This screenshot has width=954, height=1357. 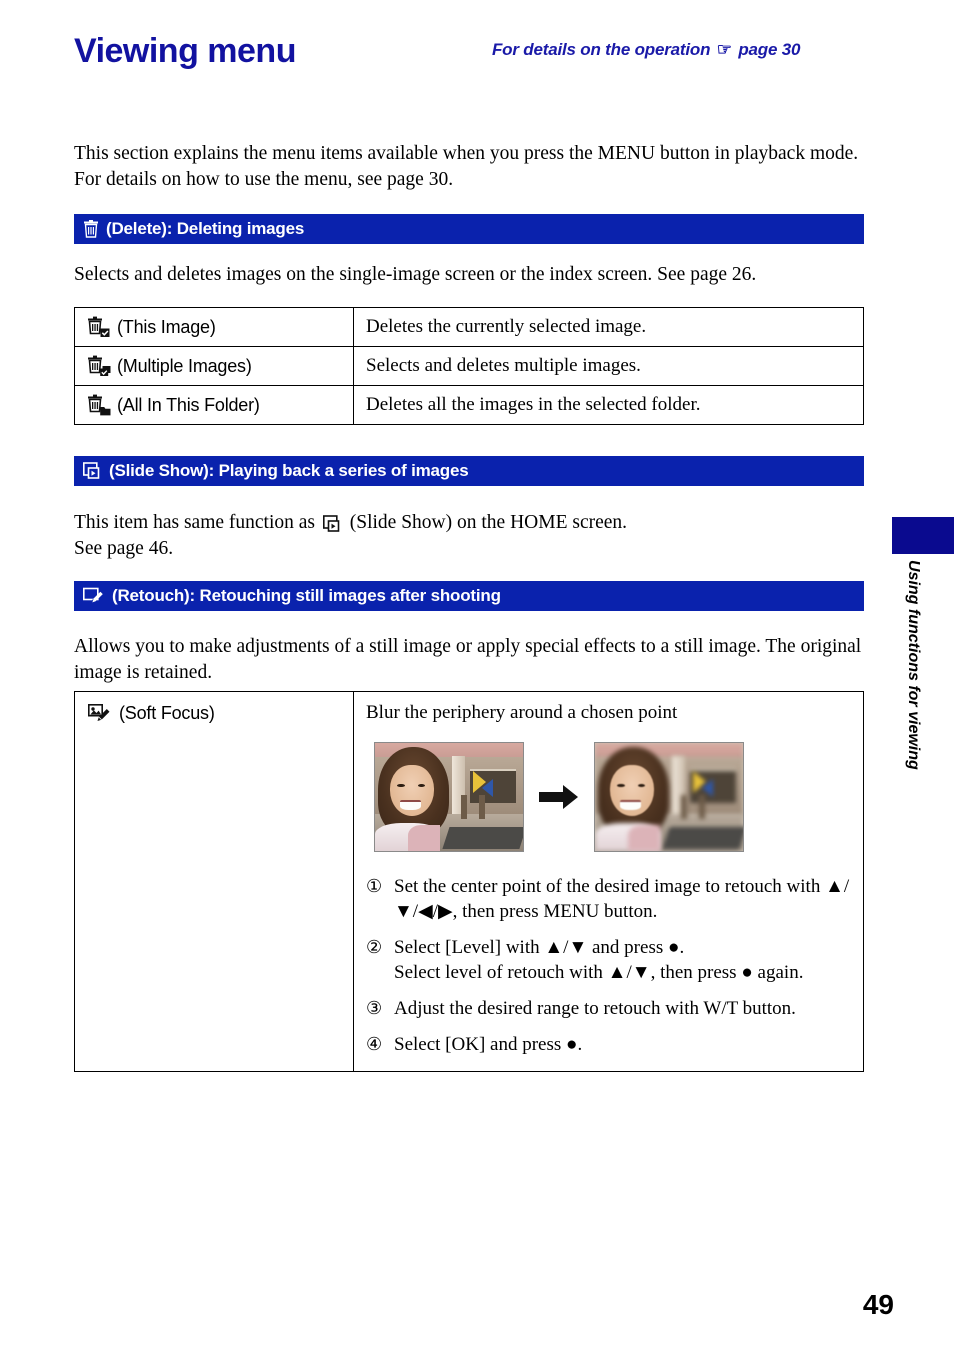 What do you see at coordinates (913, 665) in the screenshot?
I see `side-tab-label: Using functions for viewing` at bounding box center [913, 665].